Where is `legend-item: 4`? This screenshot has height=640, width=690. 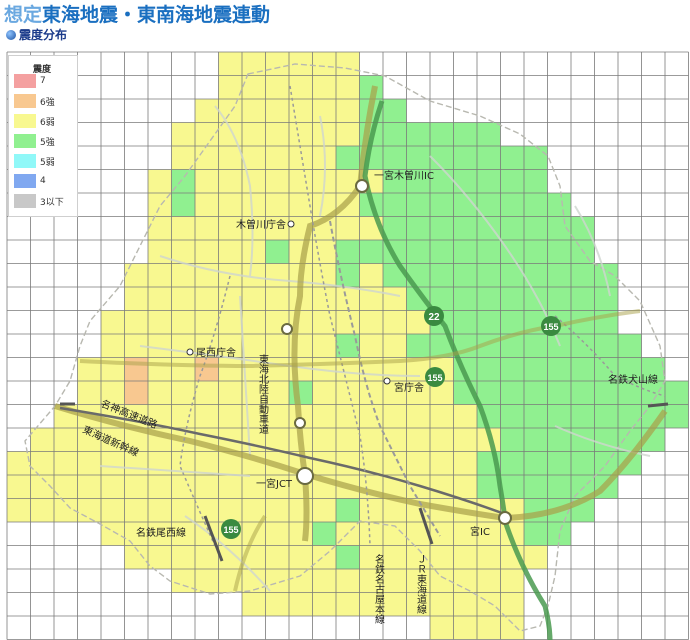
legend-item: 4 is located at coordinates (30, 181).